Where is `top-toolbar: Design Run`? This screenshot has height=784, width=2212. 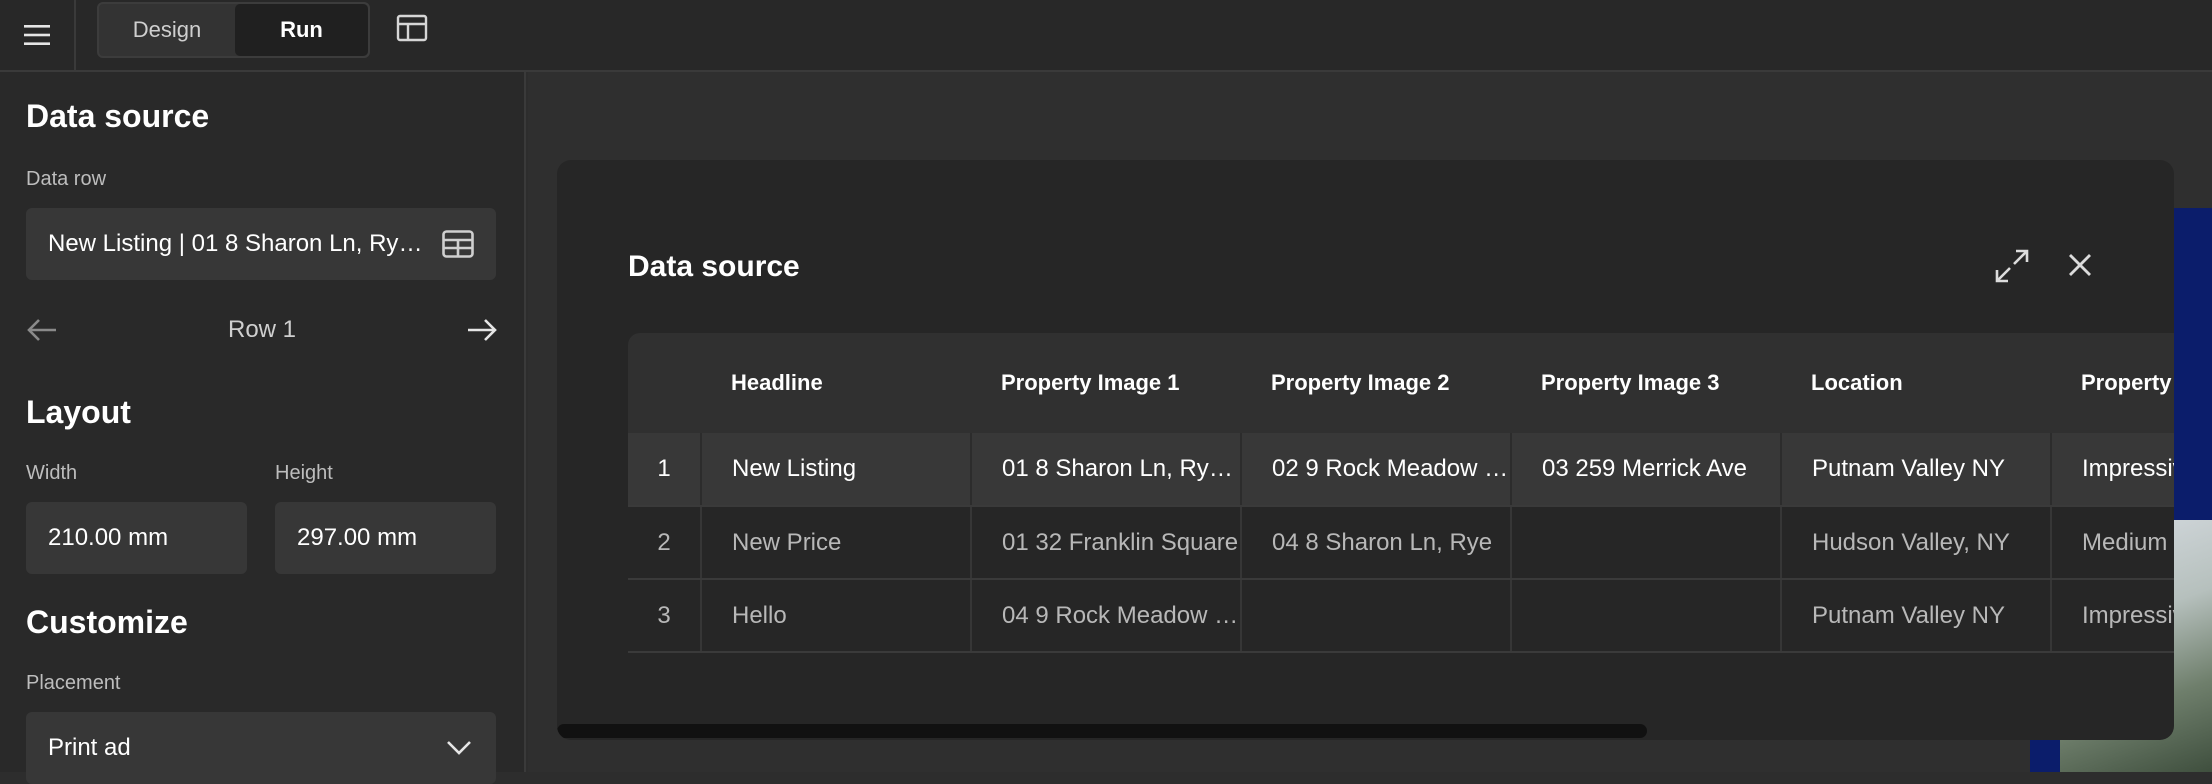
top-toolbar: Design Run is located at coordinates (1106, 36).